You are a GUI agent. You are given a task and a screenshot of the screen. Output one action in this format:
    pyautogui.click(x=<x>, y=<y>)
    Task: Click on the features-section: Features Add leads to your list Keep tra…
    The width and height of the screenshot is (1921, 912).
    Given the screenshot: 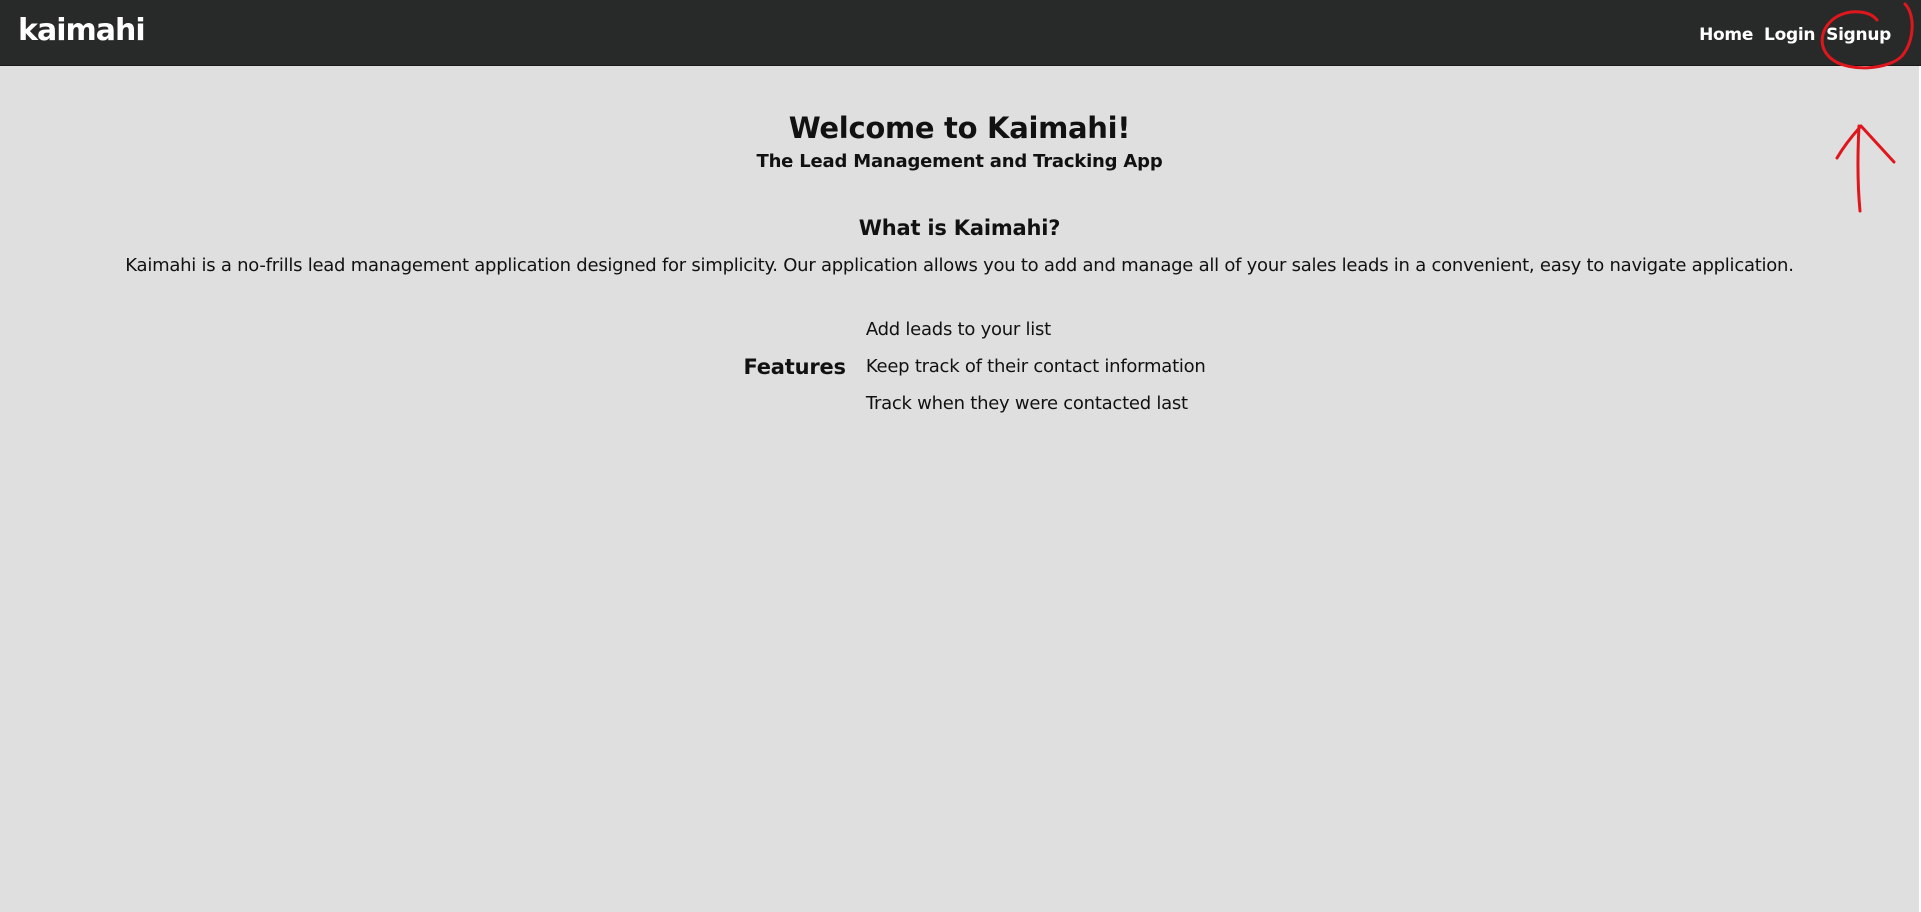 What is the action you would take?
    pyautogui.click(x=959, y=366)
    